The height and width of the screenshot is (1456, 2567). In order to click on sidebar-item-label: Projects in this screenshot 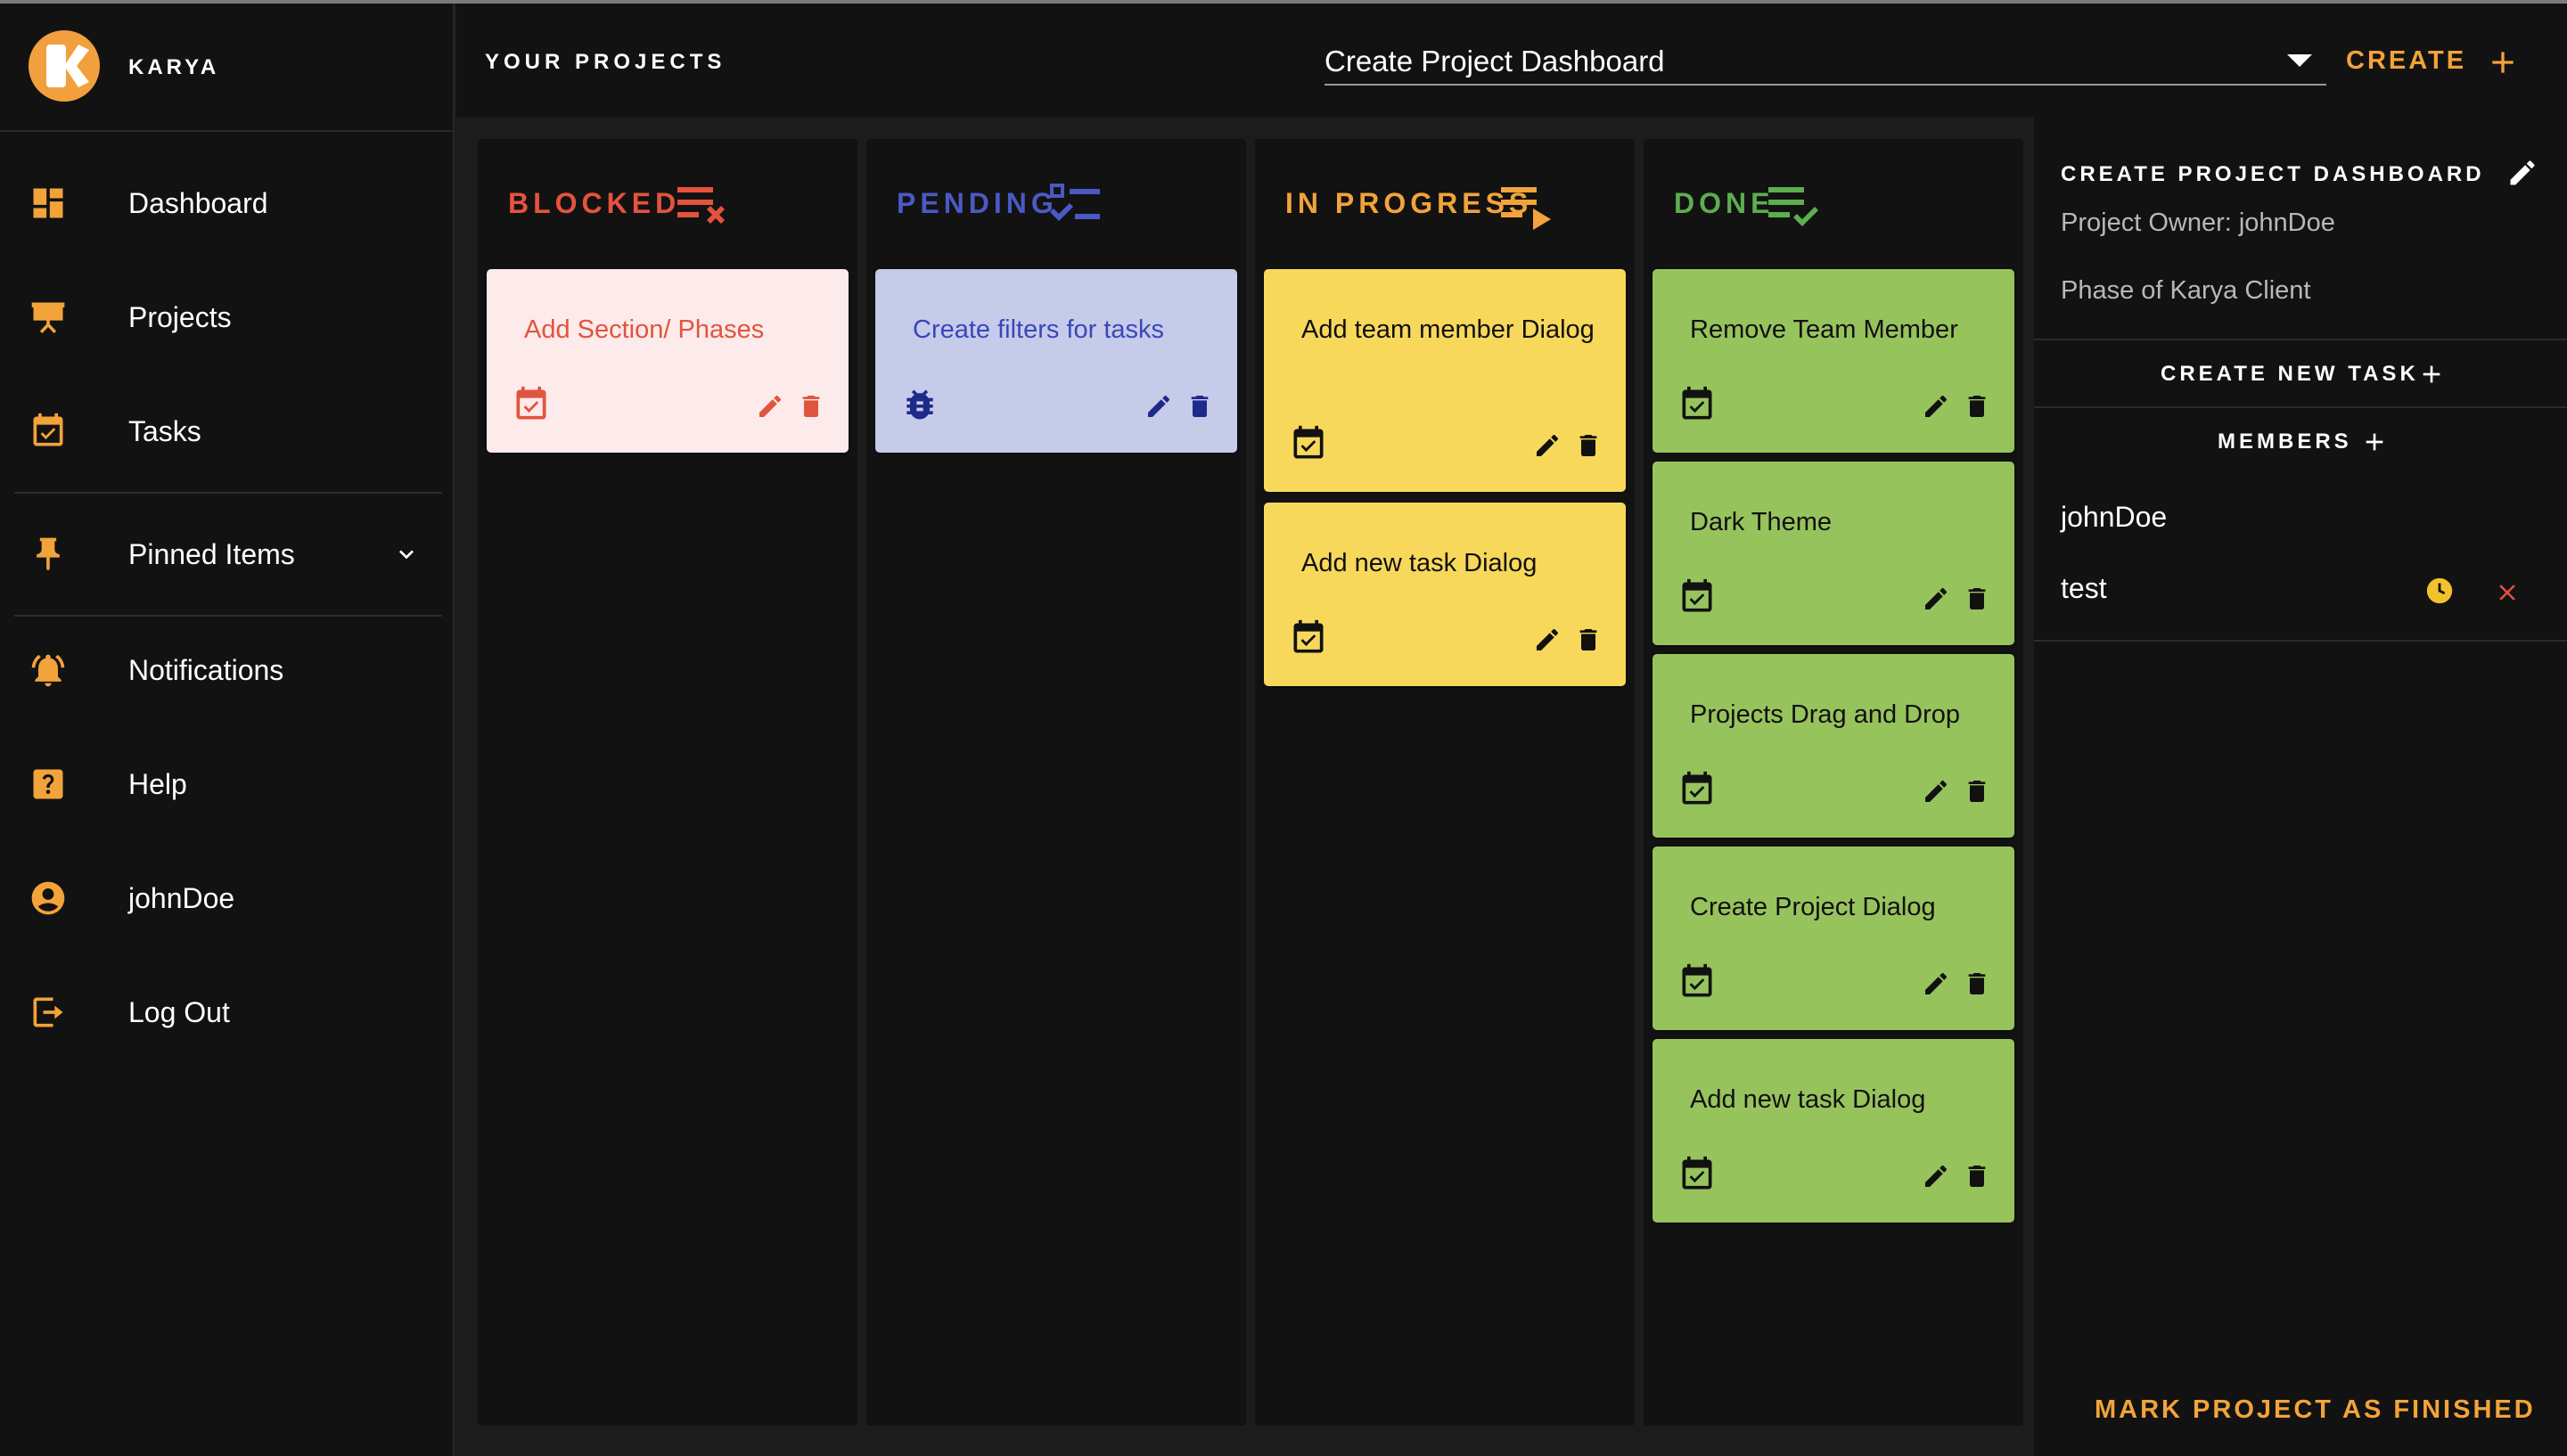, I will do `click(180, 317)`.